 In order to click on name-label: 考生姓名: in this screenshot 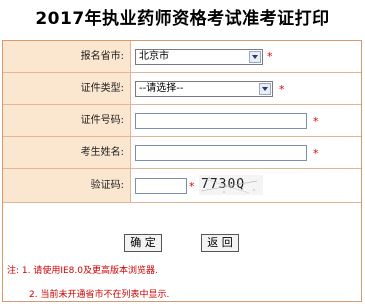, I will do `click(67, 152)`.